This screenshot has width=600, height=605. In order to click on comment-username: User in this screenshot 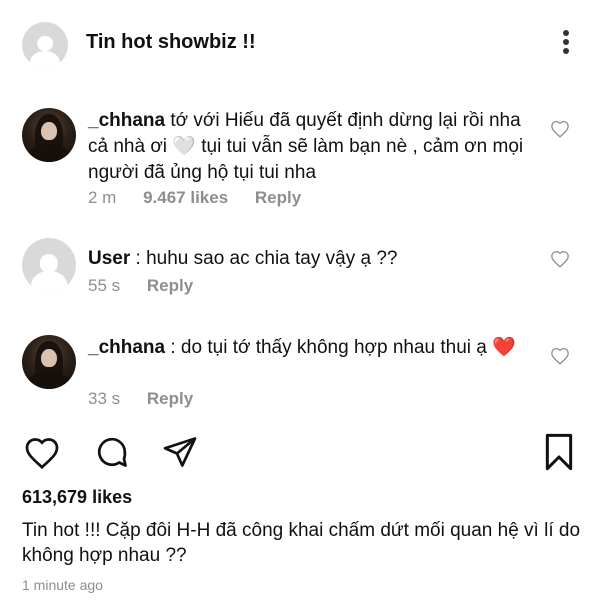, I will do `click(109, 258)`.